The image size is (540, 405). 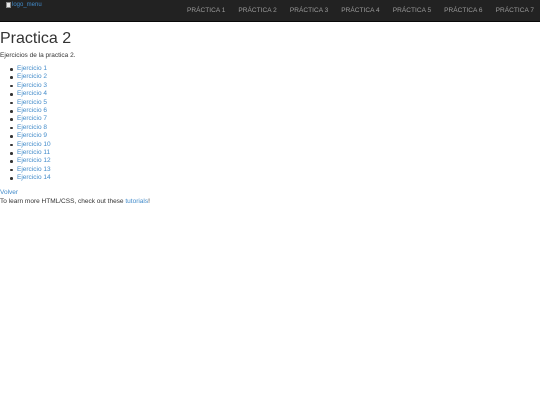 I want to click on exercise-link-7: Ejercicio 7, so click(x=275, y=119).